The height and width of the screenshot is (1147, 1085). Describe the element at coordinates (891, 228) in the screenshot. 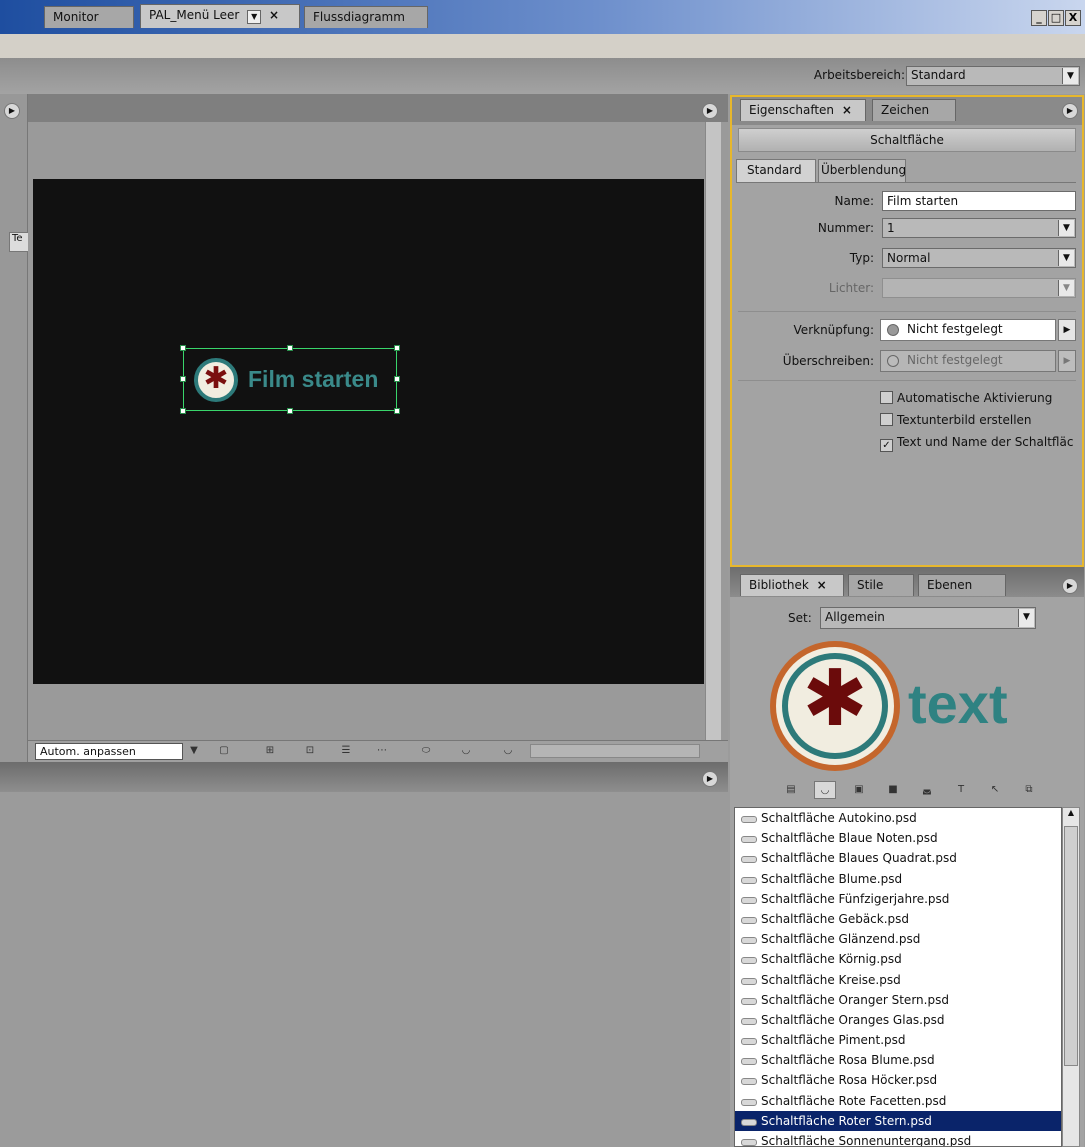

I see `nummer-value: 1` at that location.